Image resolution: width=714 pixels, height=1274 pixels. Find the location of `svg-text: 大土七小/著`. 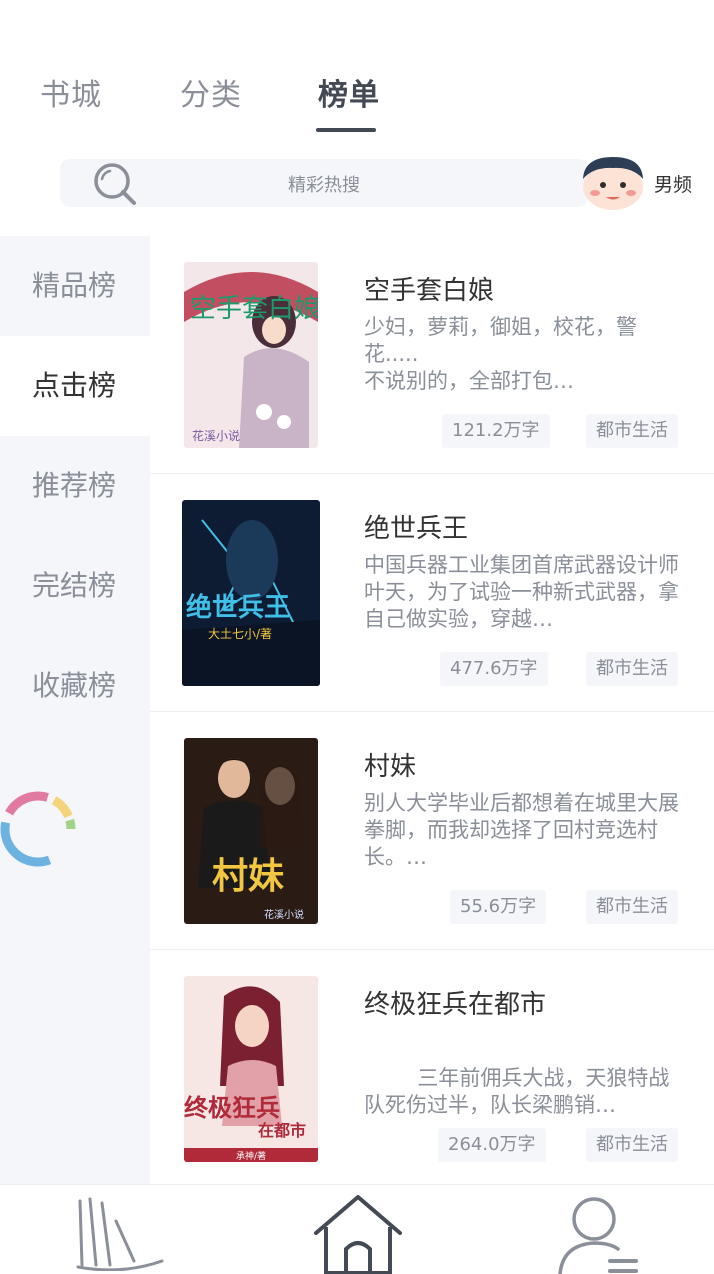

svg-text: 大土七小/著 is located at coordinates (240, 634).